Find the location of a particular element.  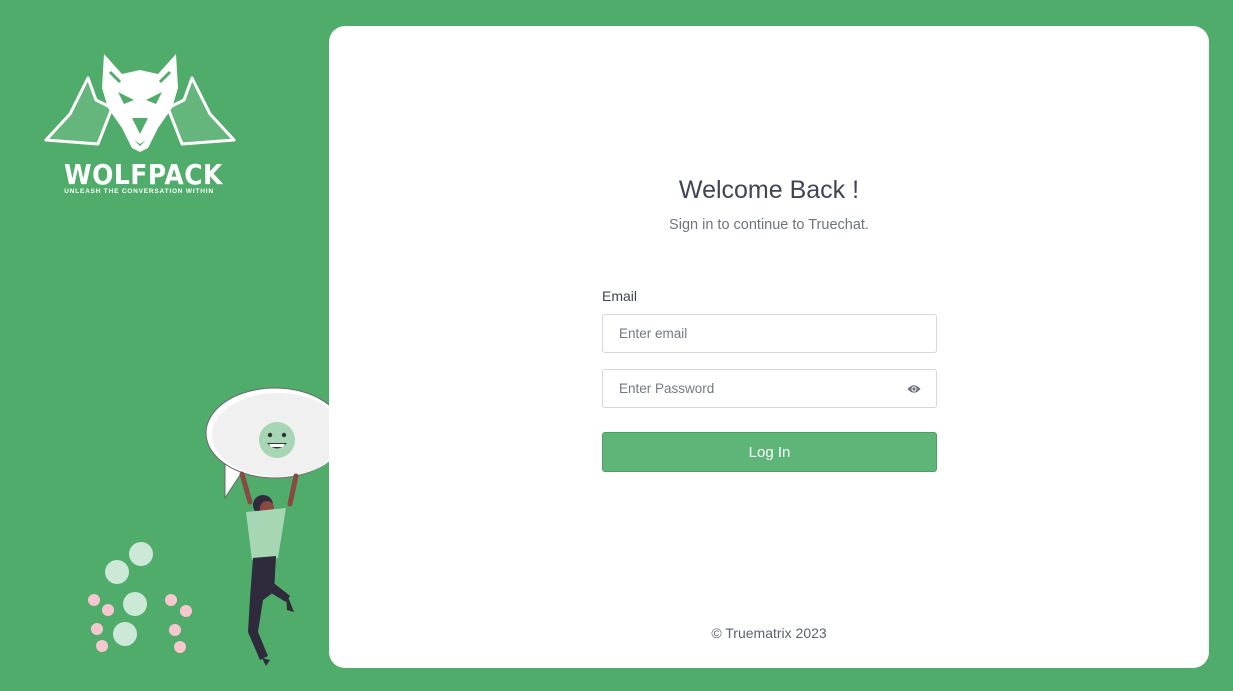

page-subtitle: Sign in to continue to Truechat. is located at coordinates (769, 225).